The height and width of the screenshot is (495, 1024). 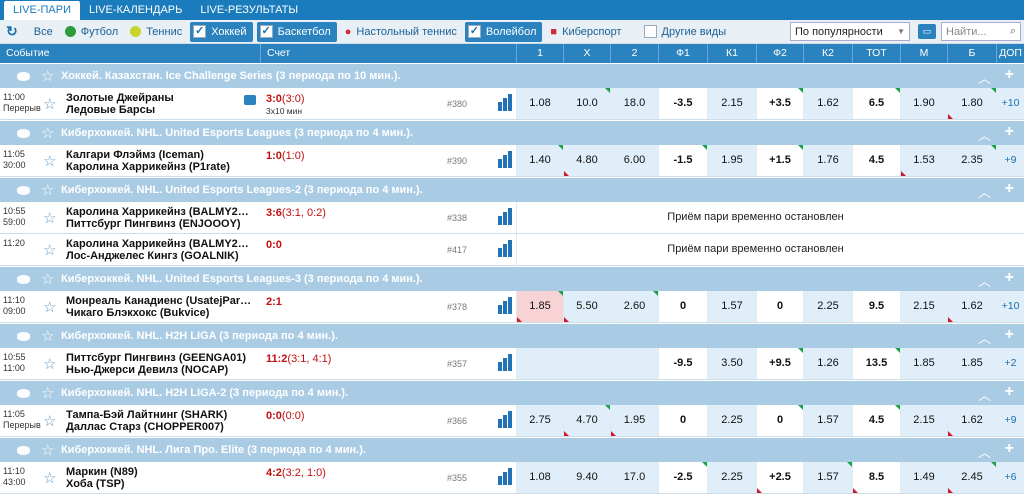 What do you see at coordinates (827, 363) in the screenshot?
I see `odd-k2: 1.26` at bounding box center [827, 363].